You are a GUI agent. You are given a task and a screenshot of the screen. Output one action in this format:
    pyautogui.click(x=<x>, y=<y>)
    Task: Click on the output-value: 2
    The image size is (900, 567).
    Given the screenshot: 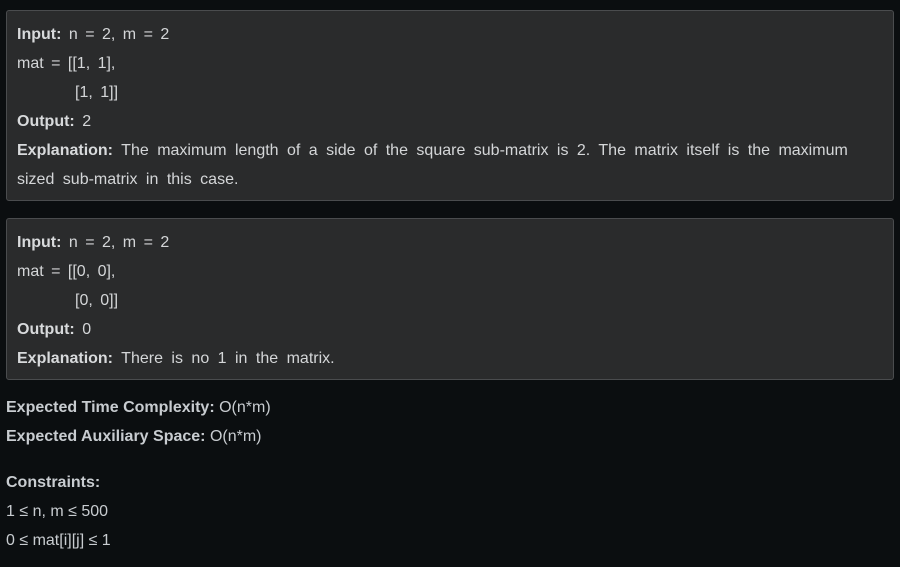 What is the action you would take?
    pyautogui.click(x=87, y=121)
    